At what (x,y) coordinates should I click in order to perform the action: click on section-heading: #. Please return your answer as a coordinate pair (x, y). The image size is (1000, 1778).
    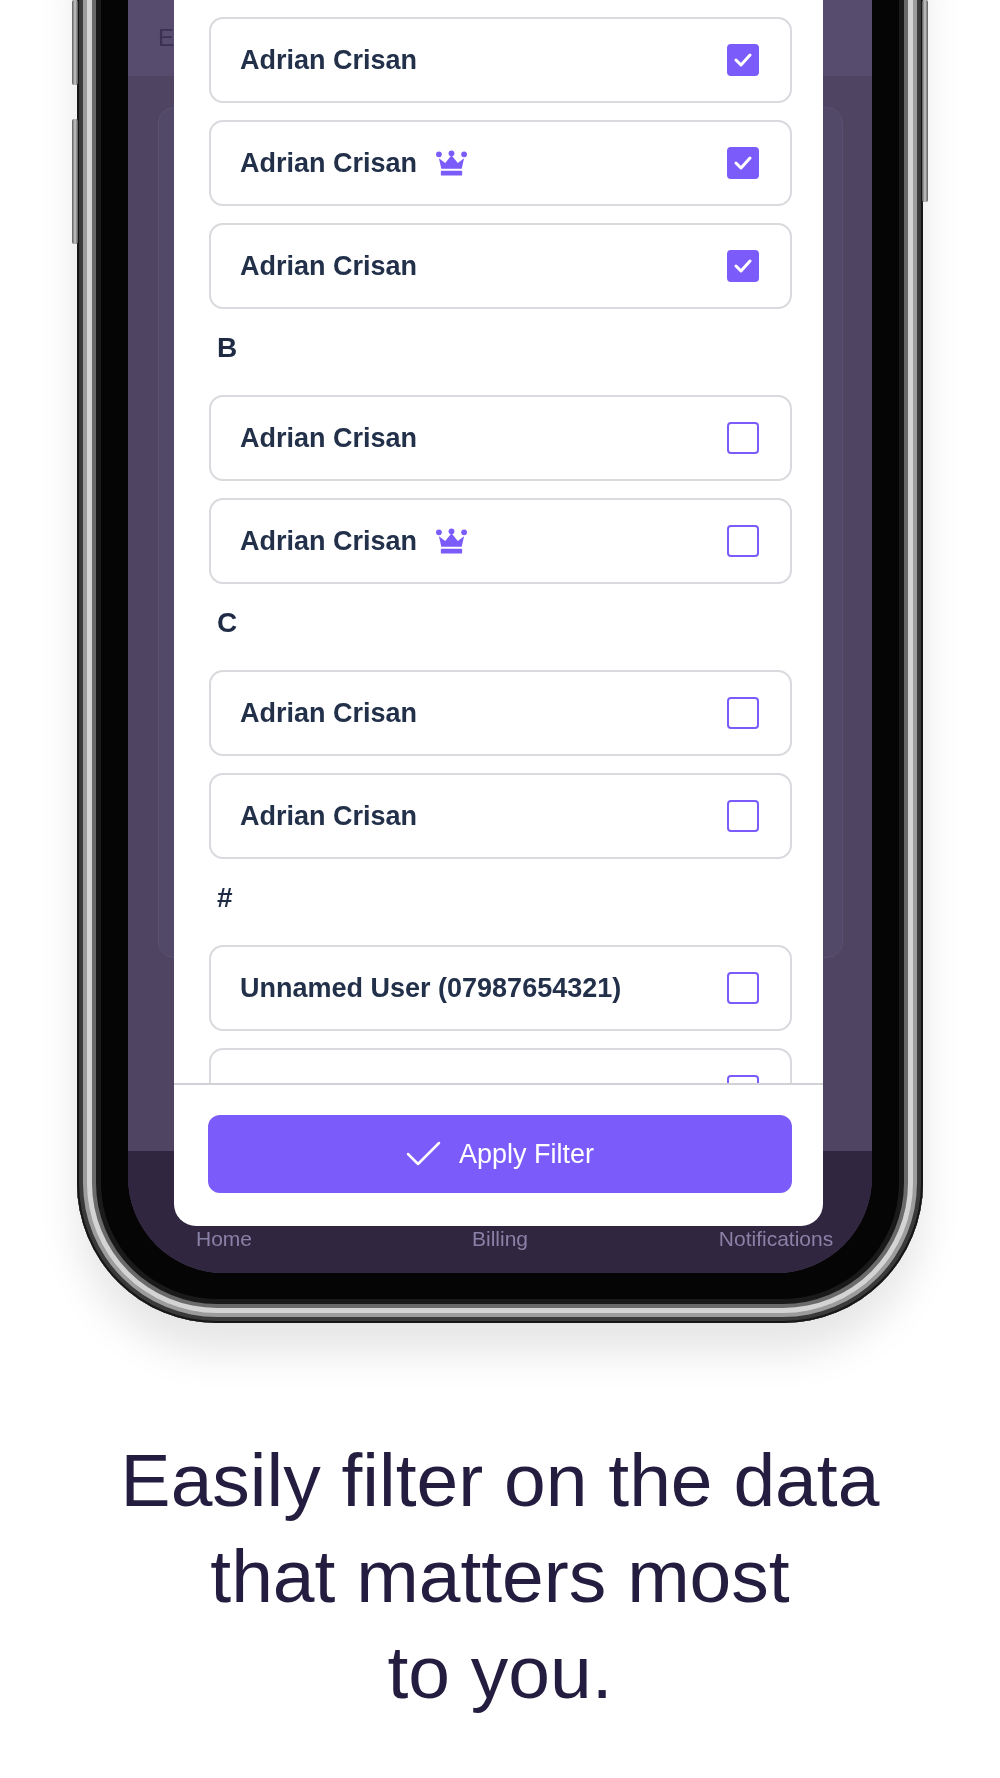
    Looking at the image, I should click on (225, 898).